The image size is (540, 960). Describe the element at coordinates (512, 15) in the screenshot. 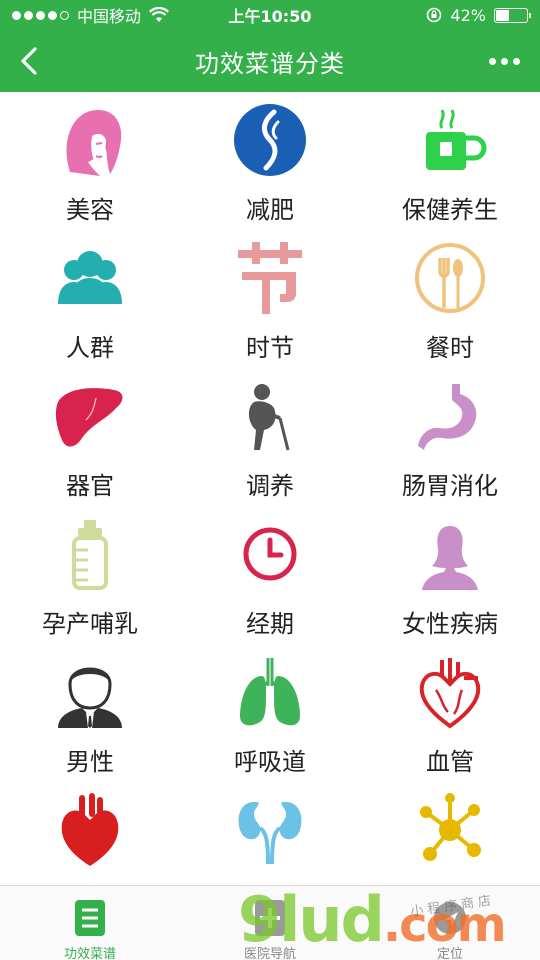

I see `battery-icon` at that location.